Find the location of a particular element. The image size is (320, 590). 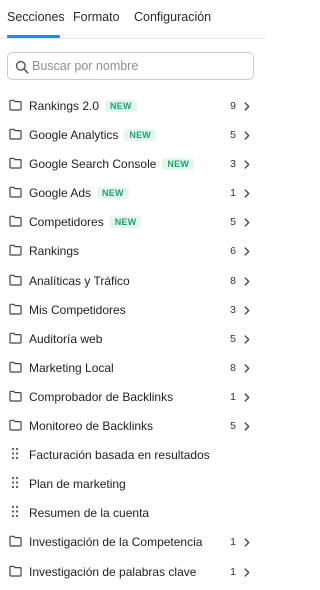

section-label: Rankings 2.0 NEW is located at coordinates (83, 106).